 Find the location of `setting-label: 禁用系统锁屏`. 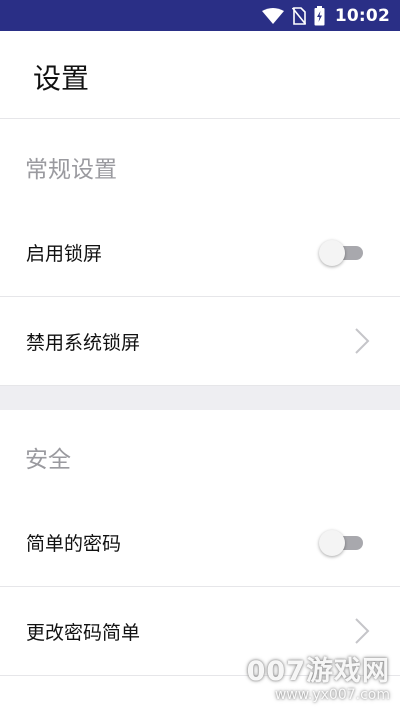

setting-label: 禁用系统锁屏 is located at coordinates (83, 343).